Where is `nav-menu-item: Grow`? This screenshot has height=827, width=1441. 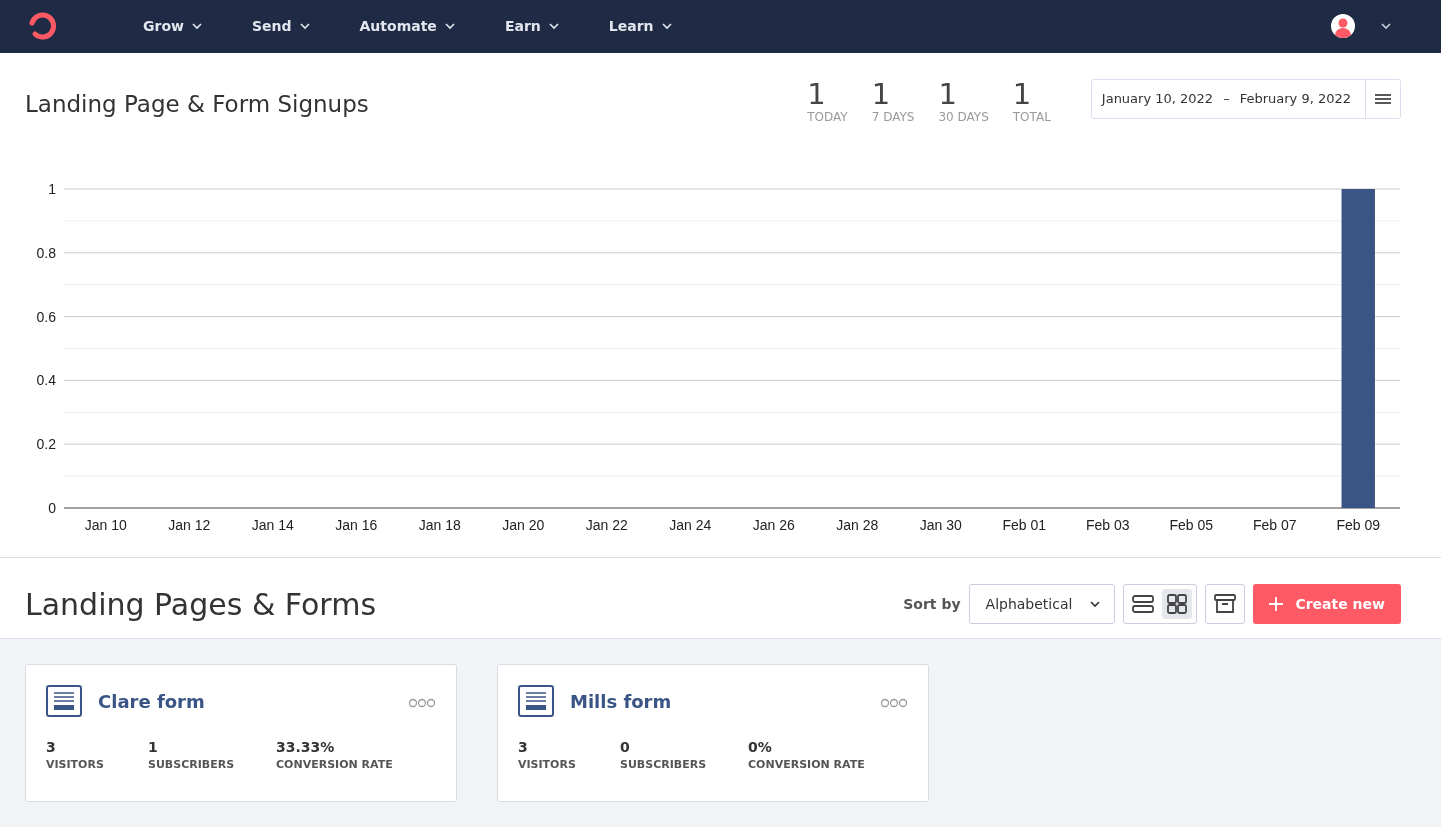
nav-menu-item: Grow is located at coordinates (172, 26).